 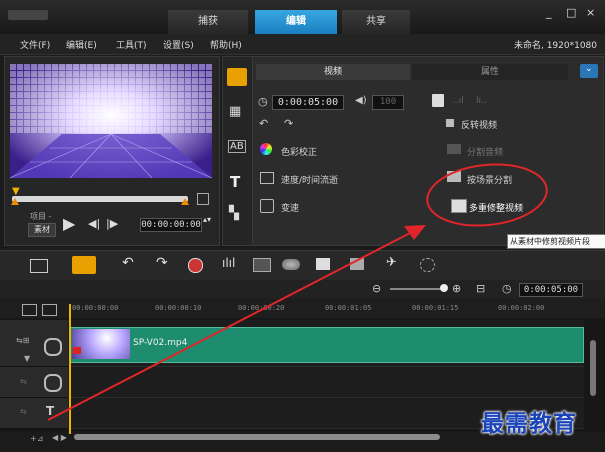 What do you see at coordinates (487, 195) in the screenshot?
I see `annotation-ellipse` at bounding box center [487, 195].